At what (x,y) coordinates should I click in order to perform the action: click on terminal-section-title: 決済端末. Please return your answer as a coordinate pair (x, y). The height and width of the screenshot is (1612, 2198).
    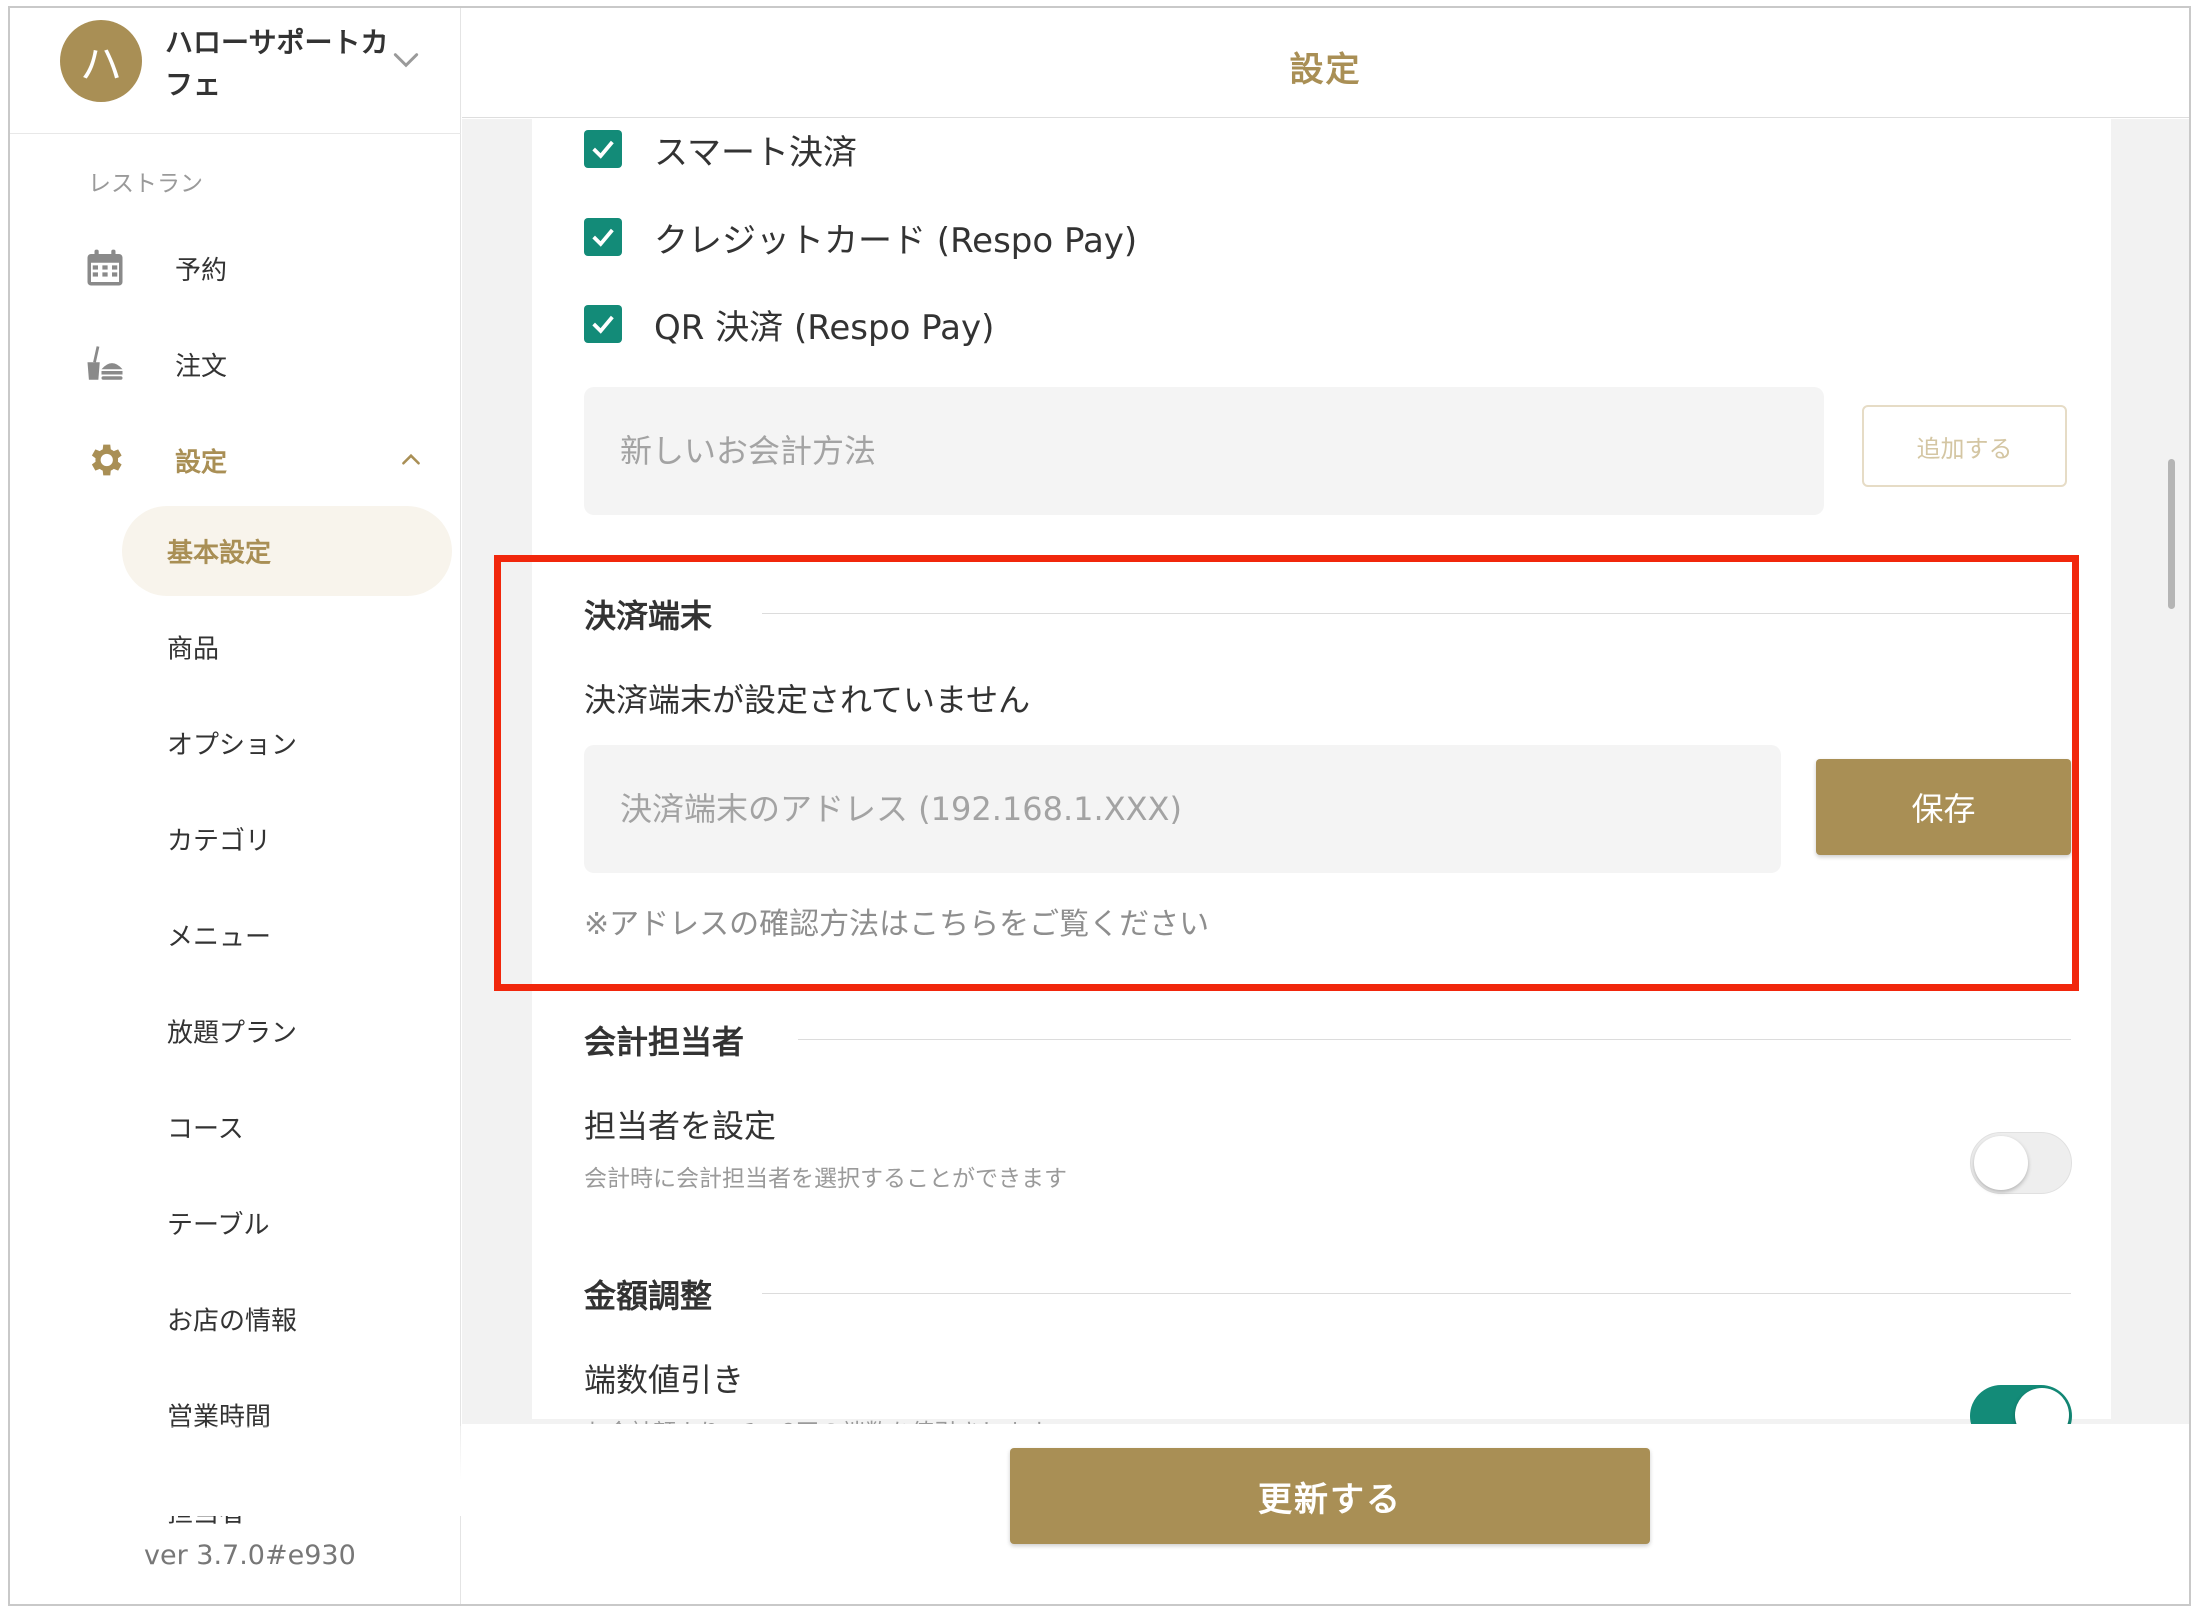
    Looking at the image, I should click on (648, 616).